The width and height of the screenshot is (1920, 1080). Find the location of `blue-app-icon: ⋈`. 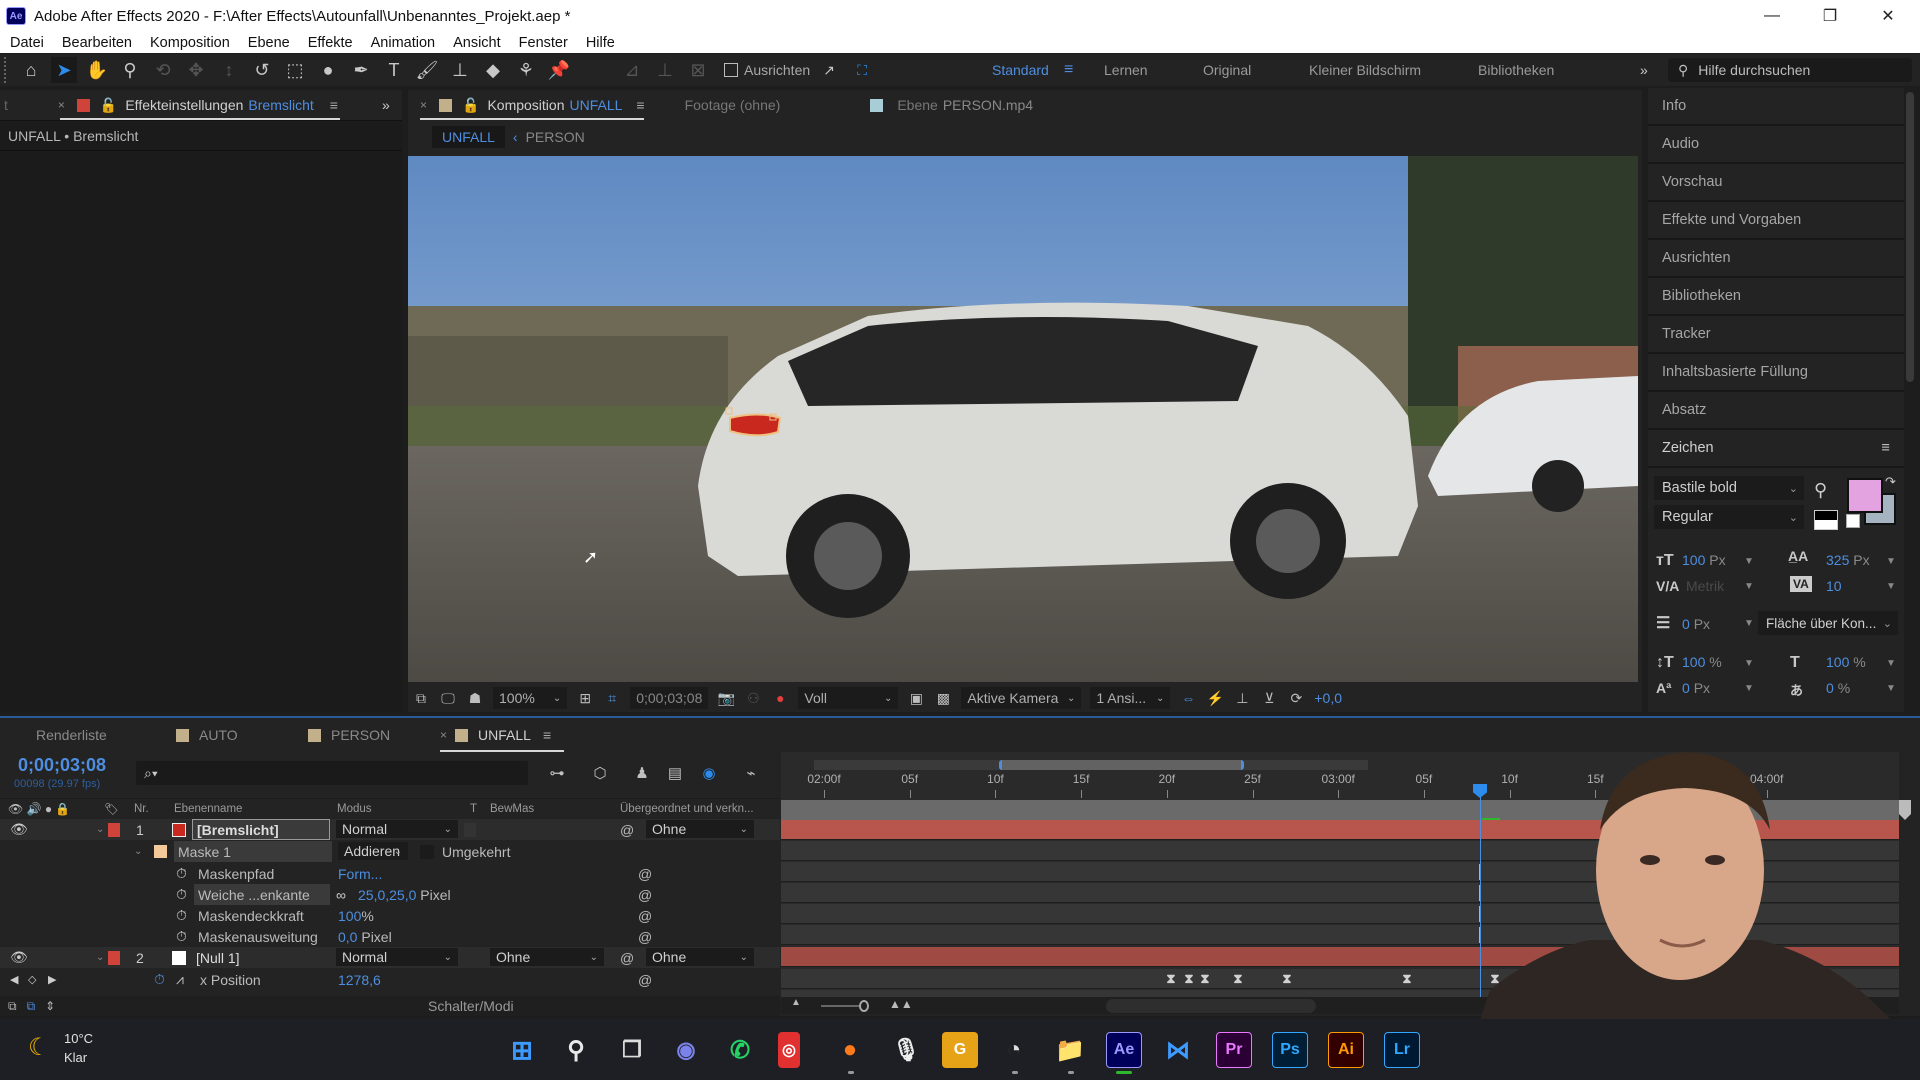

blue-app-icon: ⋈ is located at coordinates (1178, 1050).